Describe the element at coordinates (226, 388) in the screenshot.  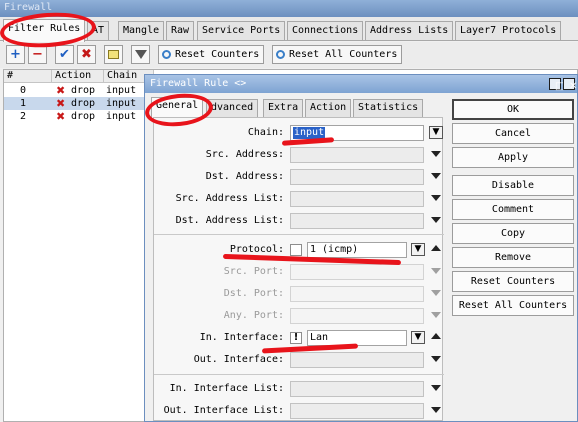
I see `in-interface-list-label: In. Interface List:` at that location.